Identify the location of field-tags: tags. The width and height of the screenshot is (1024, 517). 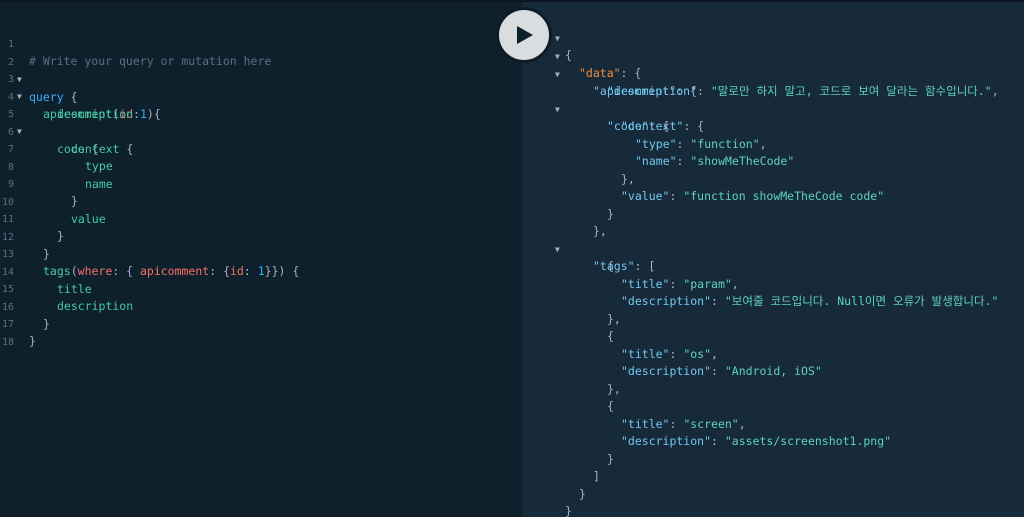
(57, 271).